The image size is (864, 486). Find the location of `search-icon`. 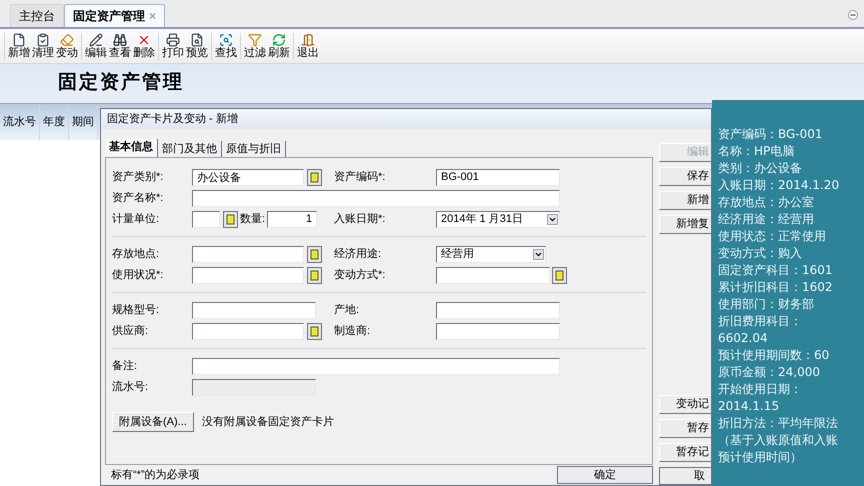

search-icon is located at coordinates (226, 39).